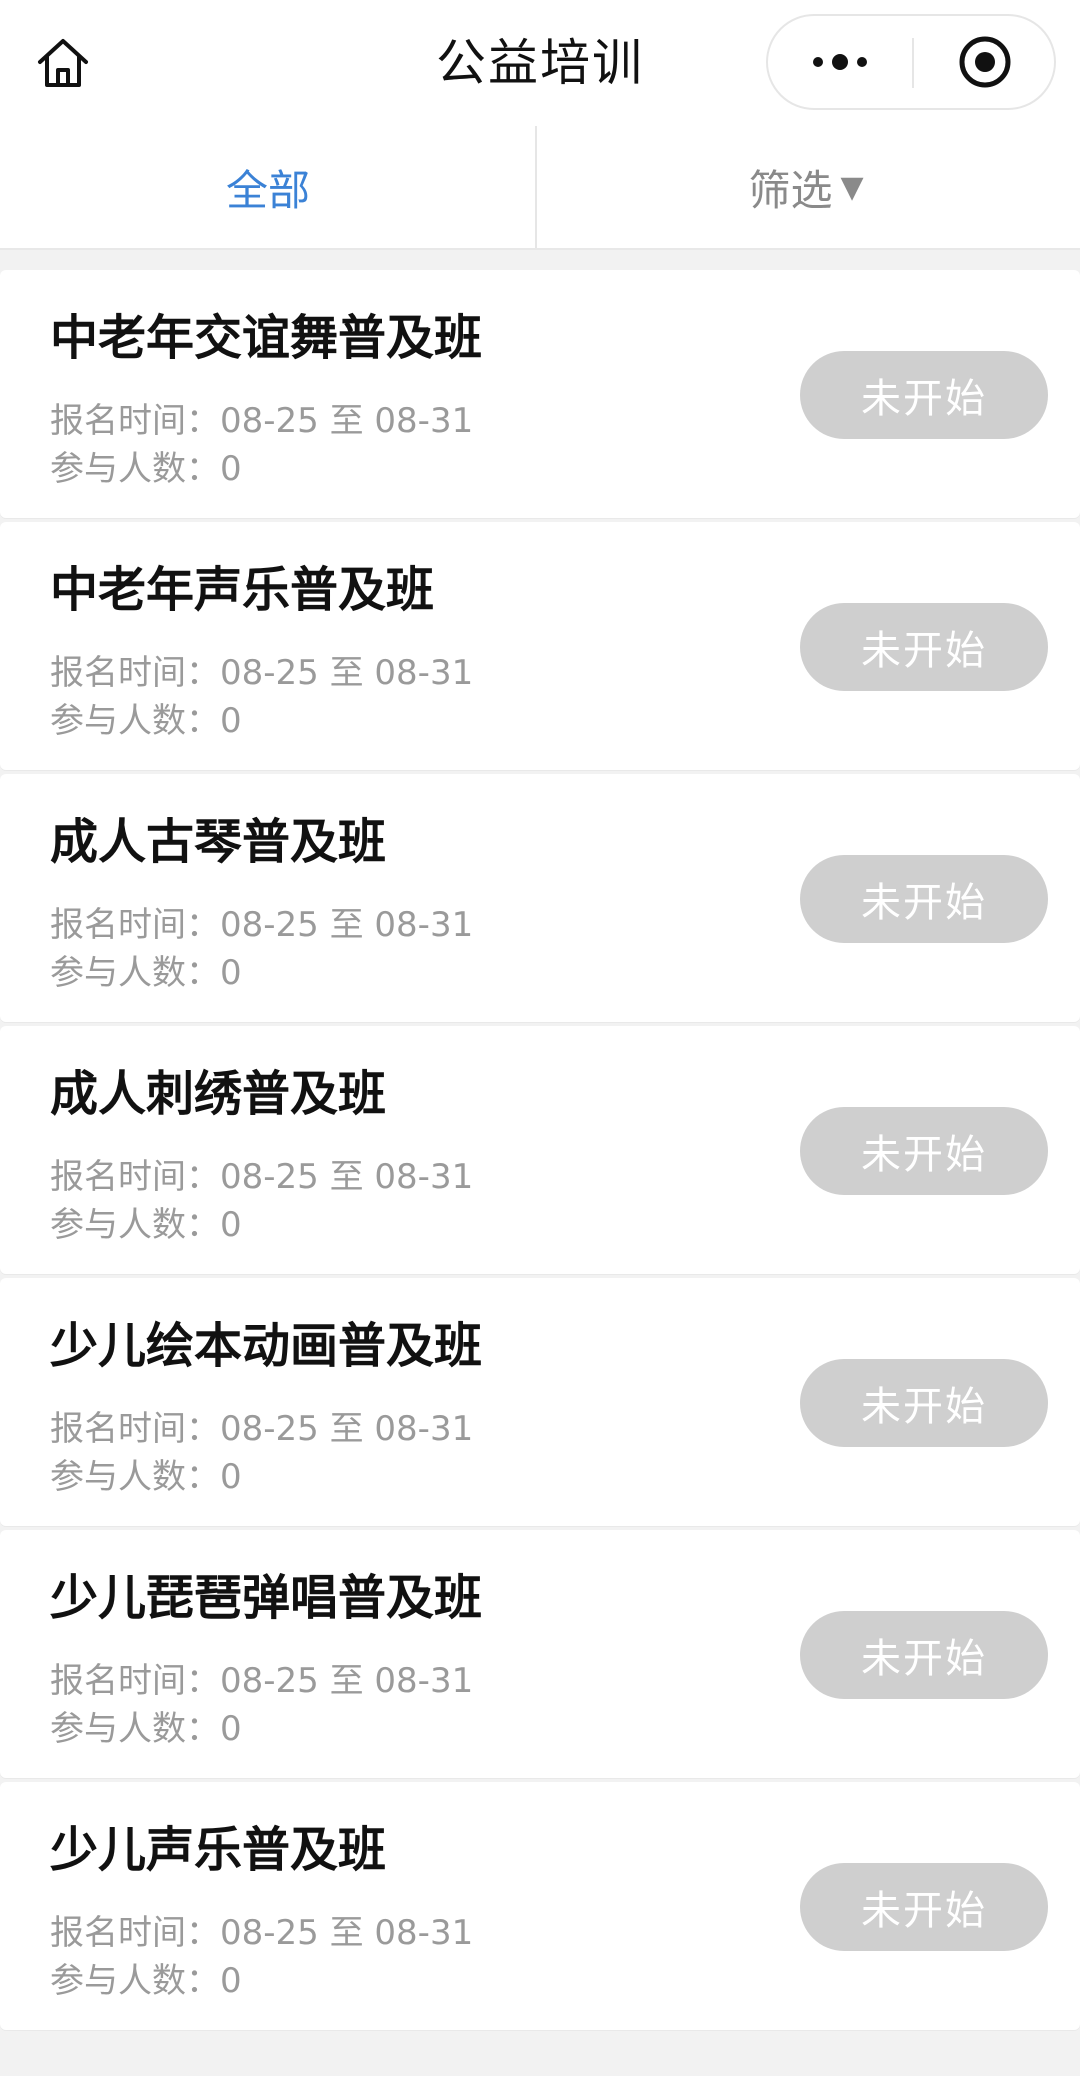 This screenshot has height=2076, width=1080. I want to click on more-button, so click(840, 62).